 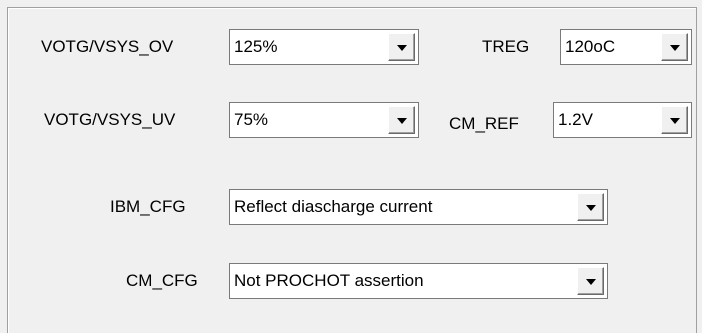 I want to click on ibm-cfg-select: Reflect diascharge current, so click(x=418, y=207).